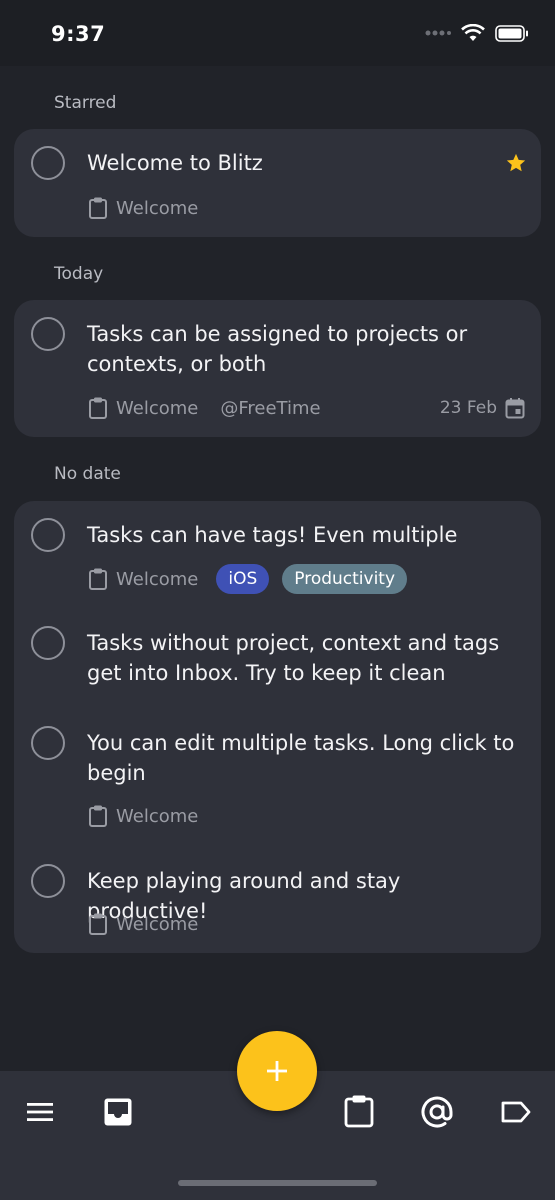 Image resolution: width=555 pixels, height=1200 pixels. Describe the element at coordinates (118, 1112) in the screenshot. I see `inbox-icon` at that location.